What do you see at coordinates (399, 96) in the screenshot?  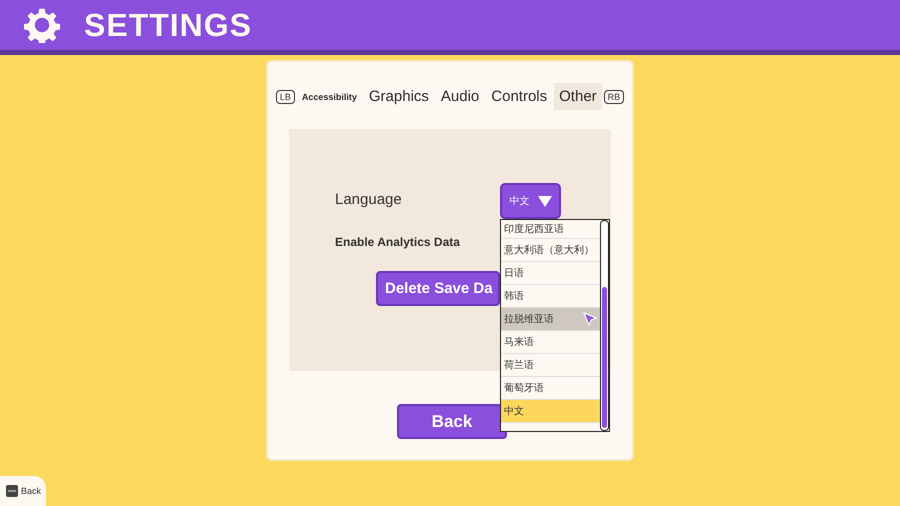 I see `tab: Graphics` at bounding box center [399, 96].